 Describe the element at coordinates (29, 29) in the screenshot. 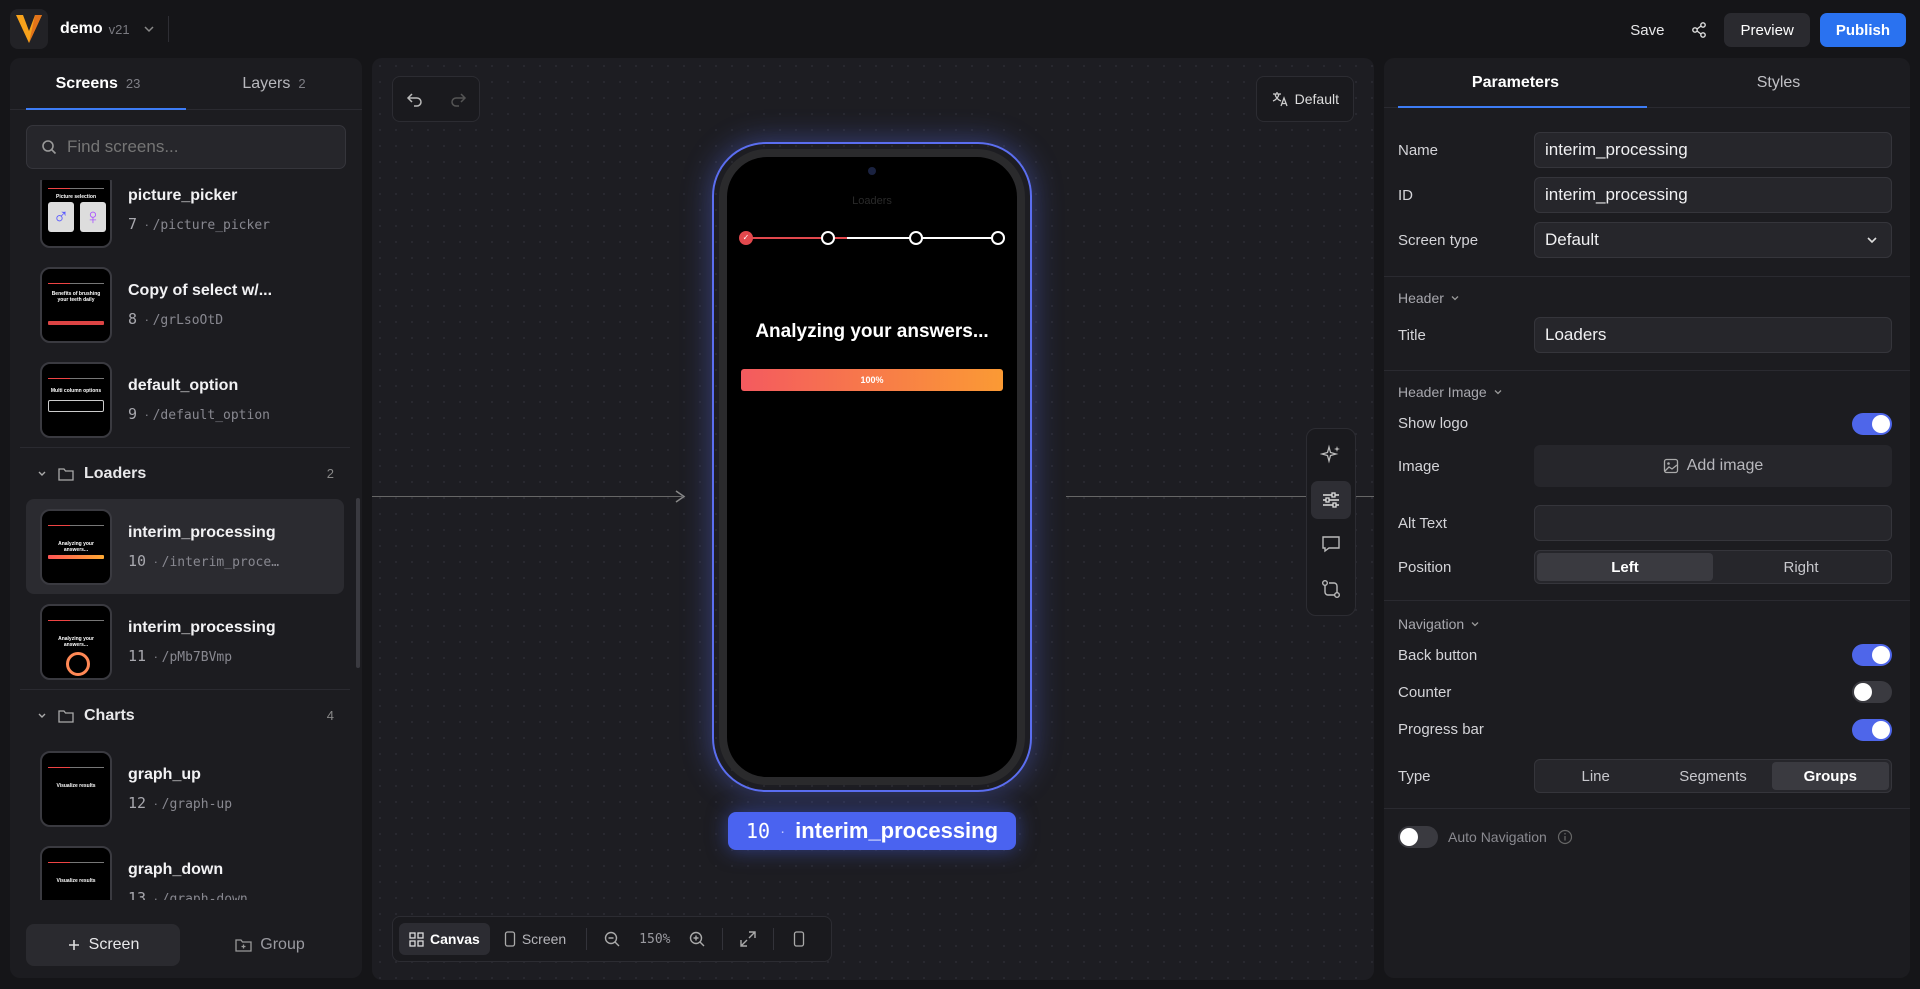

I see `app-logo-icon` at that location.